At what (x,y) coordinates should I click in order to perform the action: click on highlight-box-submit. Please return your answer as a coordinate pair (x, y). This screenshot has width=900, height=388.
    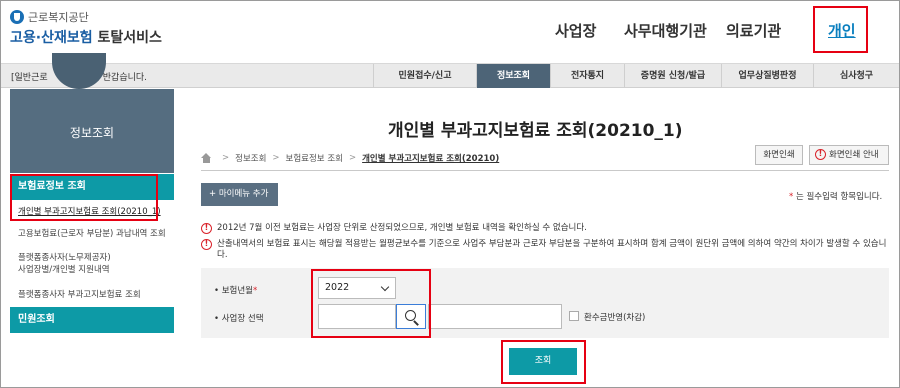
    Looking at the image, I should click on (543, 362).